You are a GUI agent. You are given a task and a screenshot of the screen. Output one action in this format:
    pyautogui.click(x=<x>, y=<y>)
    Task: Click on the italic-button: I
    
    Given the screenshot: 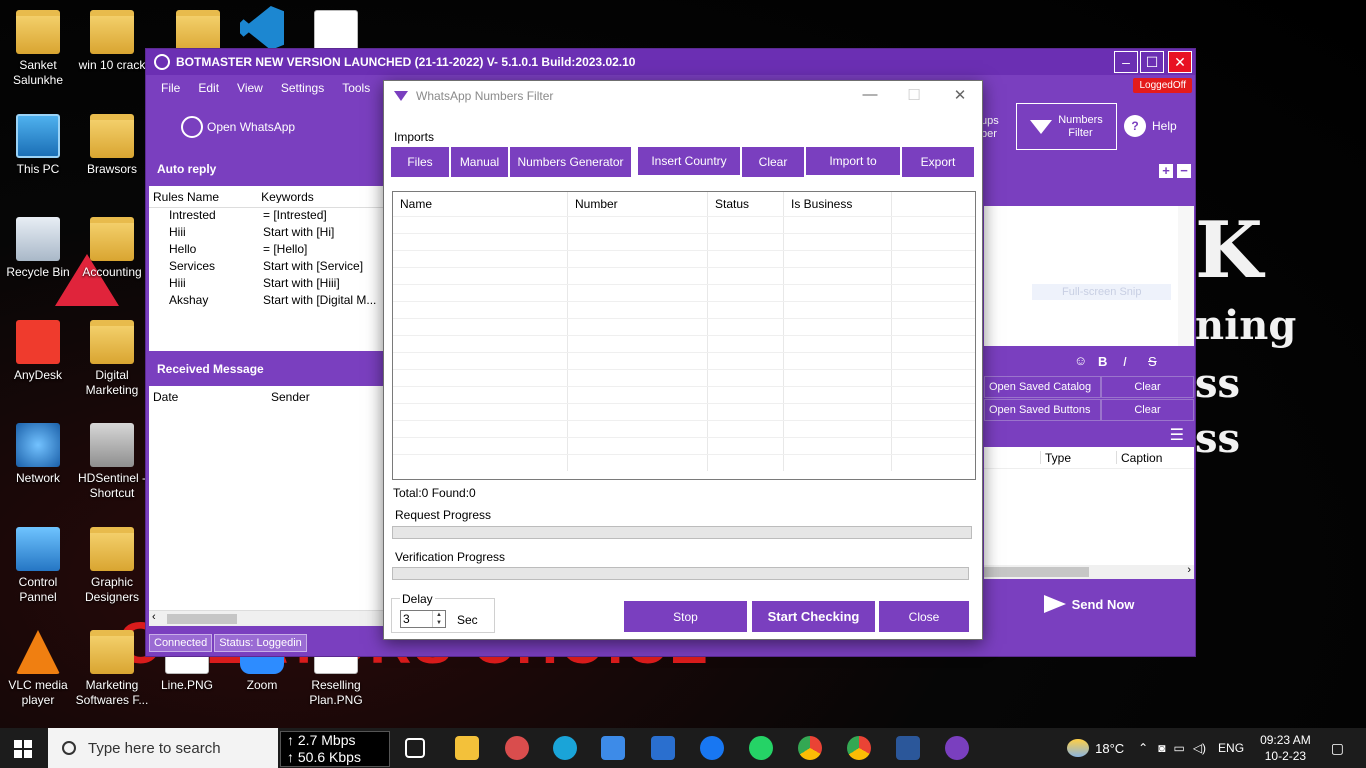 What is the action you would take?
    pyautogui.click(x=1125, y=361)
    